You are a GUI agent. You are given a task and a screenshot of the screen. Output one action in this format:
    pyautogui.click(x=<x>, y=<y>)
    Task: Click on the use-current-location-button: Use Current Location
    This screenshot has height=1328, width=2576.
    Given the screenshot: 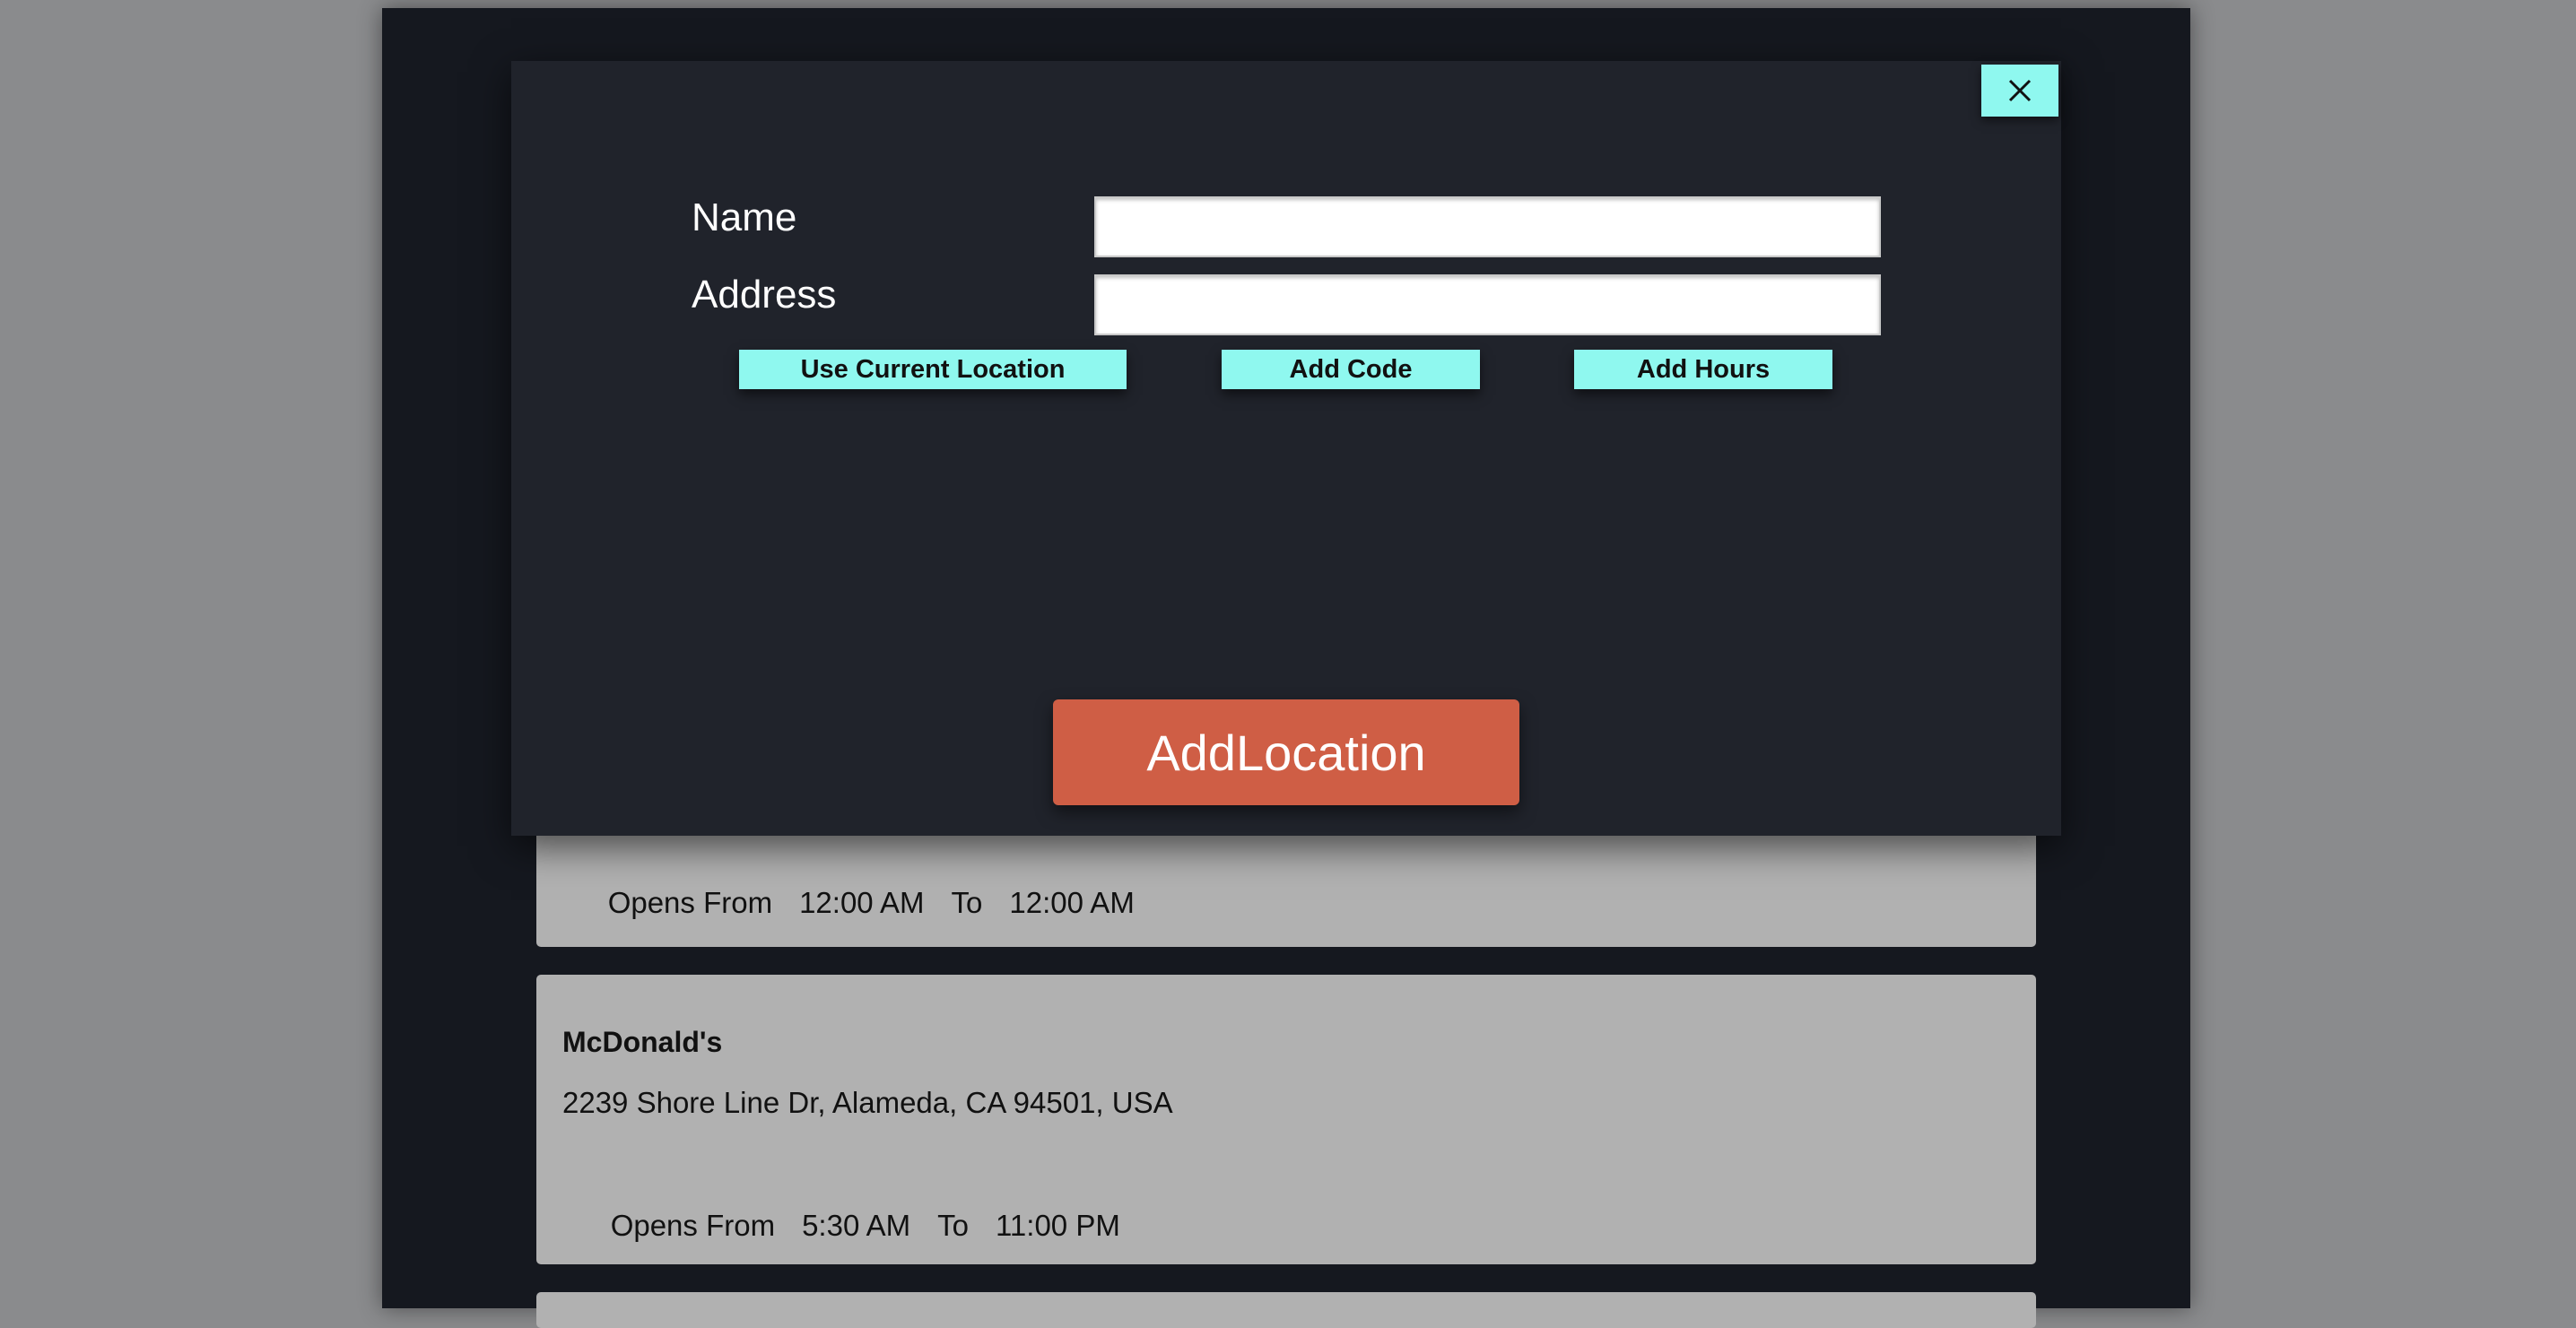 What is the action you would take?
    pyautogui.click(x=933, y=369)
    